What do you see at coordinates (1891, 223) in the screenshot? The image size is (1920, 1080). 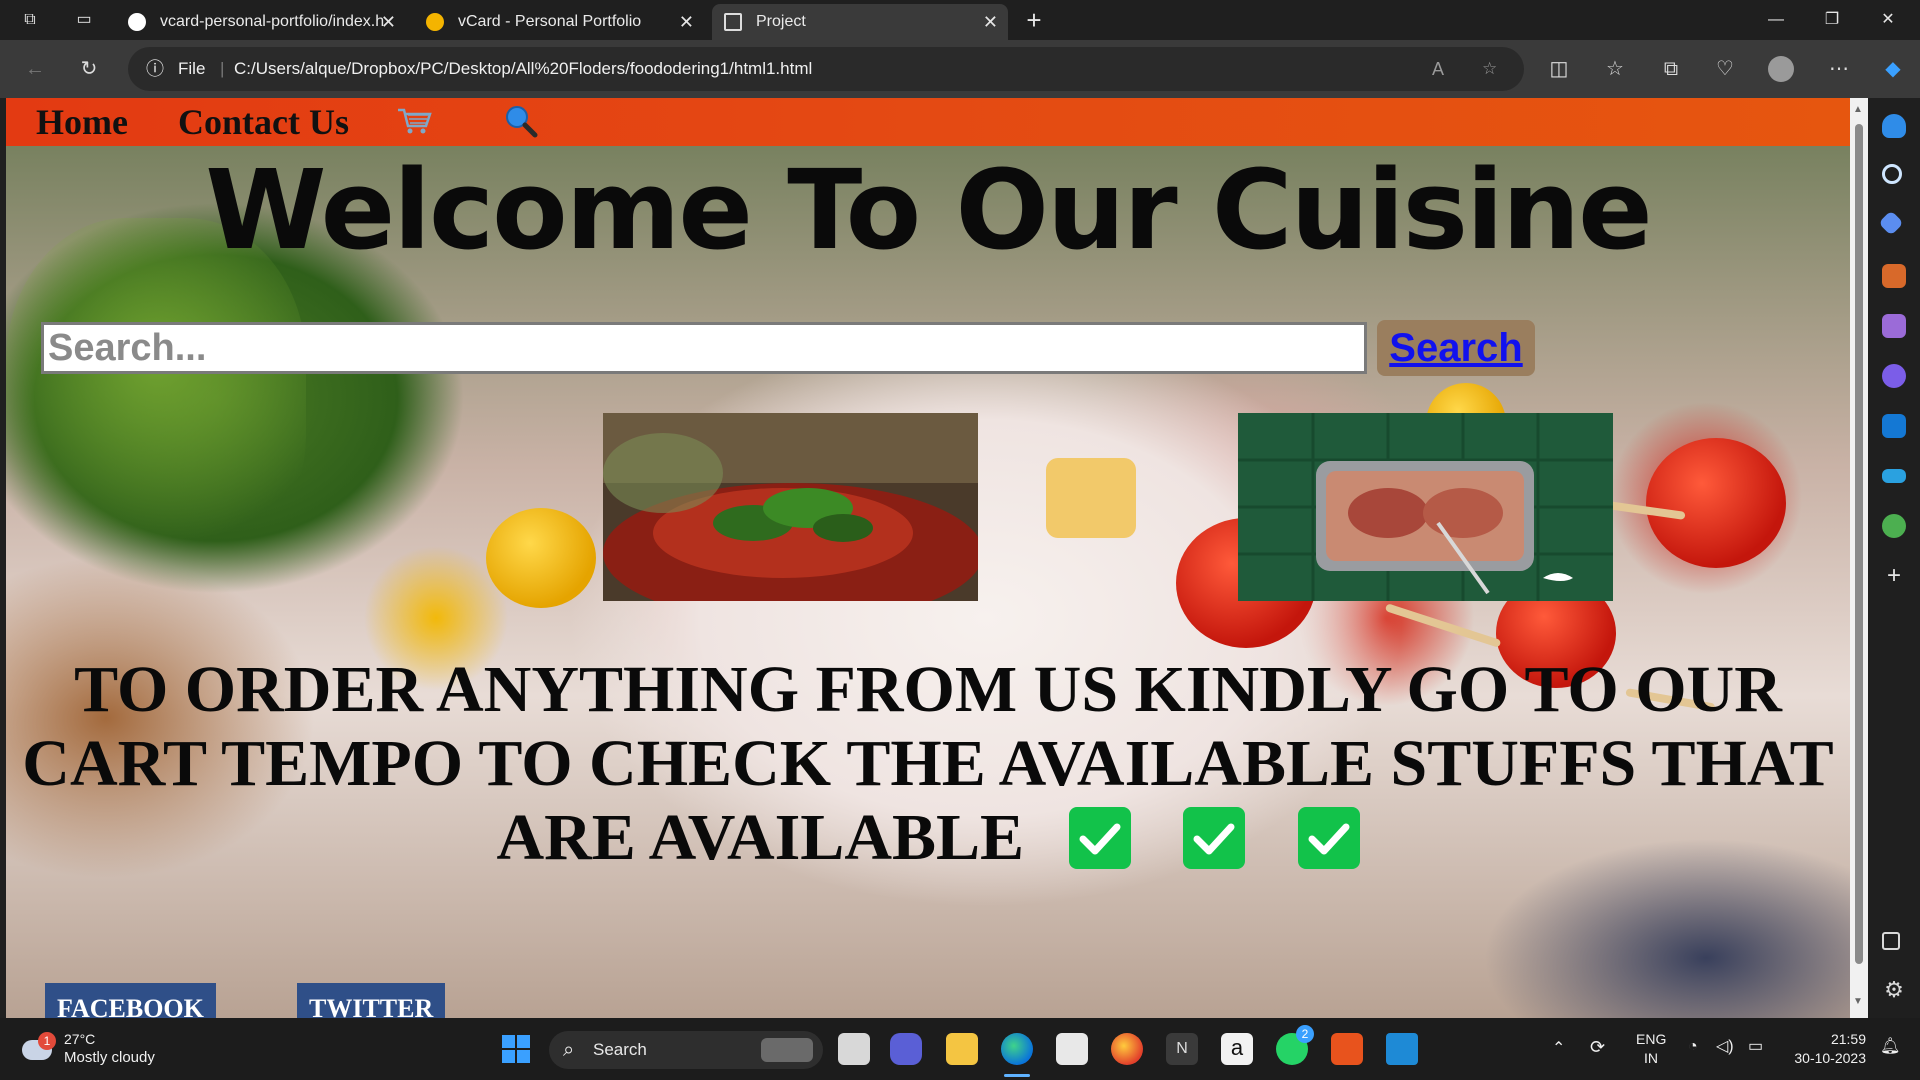 I see `shopping-tag-icon` at bounding box center [1891, 223].